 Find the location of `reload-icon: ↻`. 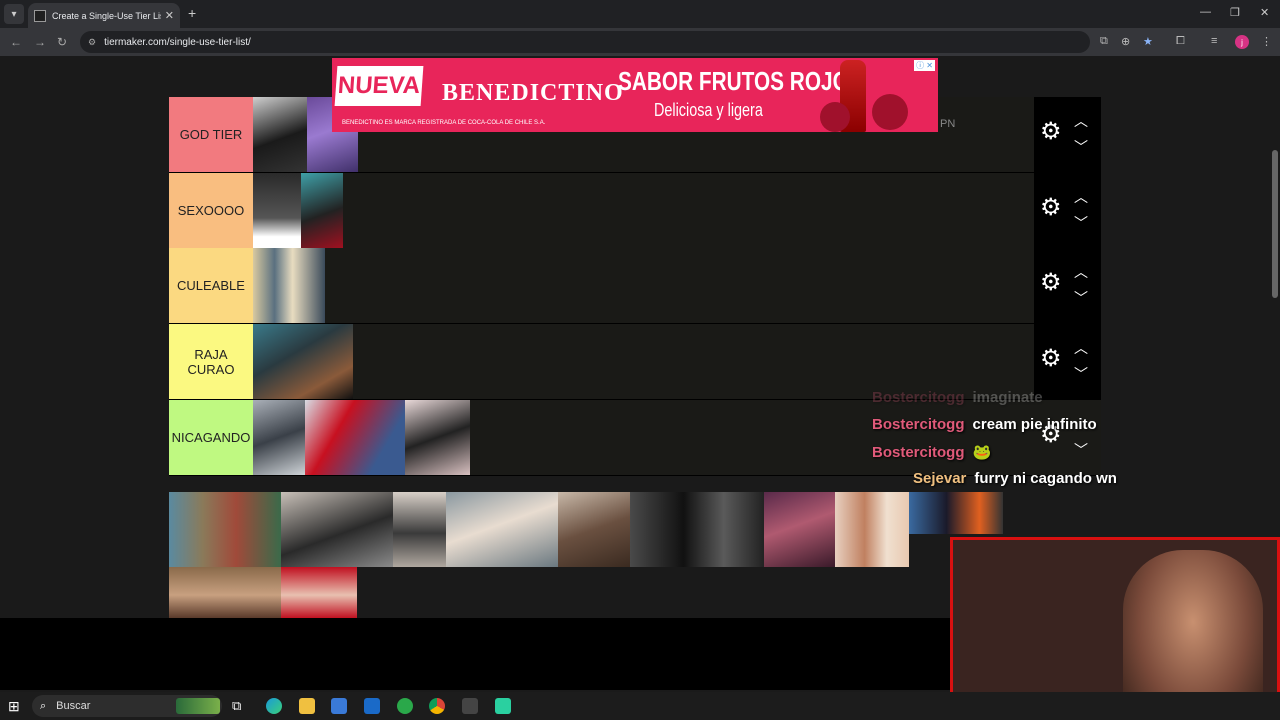

reload-icon: ↻ is located at coordinates (62, 42).